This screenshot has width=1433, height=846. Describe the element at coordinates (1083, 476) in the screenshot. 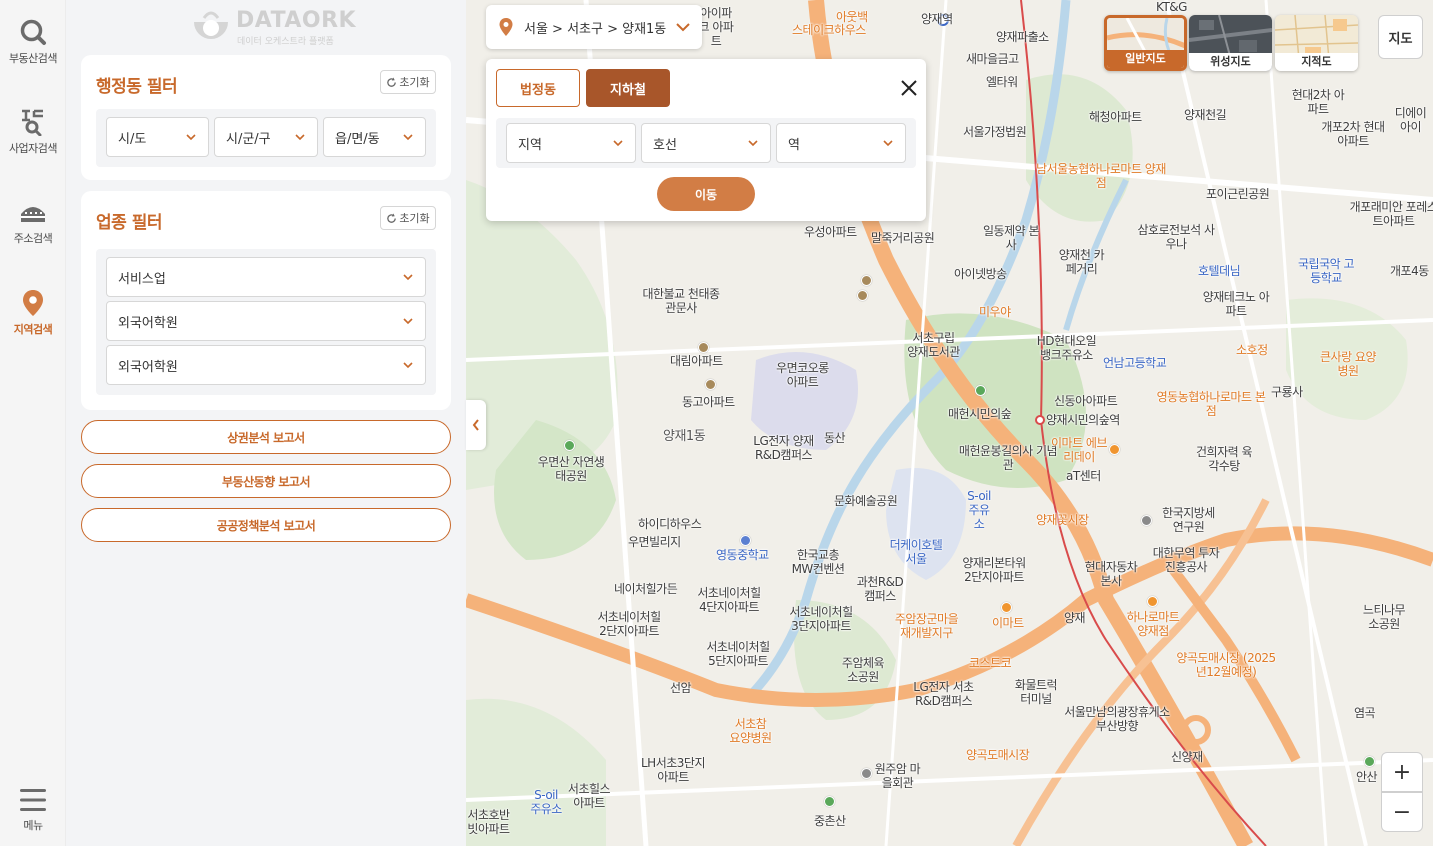

I see `map-label: aT센터` at that location.